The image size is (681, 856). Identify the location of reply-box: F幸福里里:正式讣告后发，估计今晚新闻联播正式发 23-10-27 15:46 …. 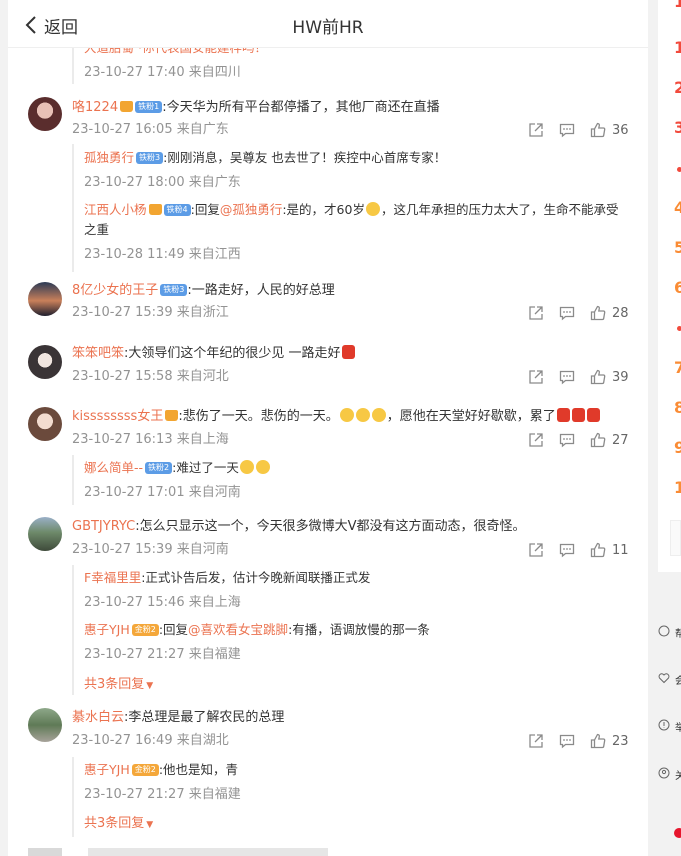
(352, 630).